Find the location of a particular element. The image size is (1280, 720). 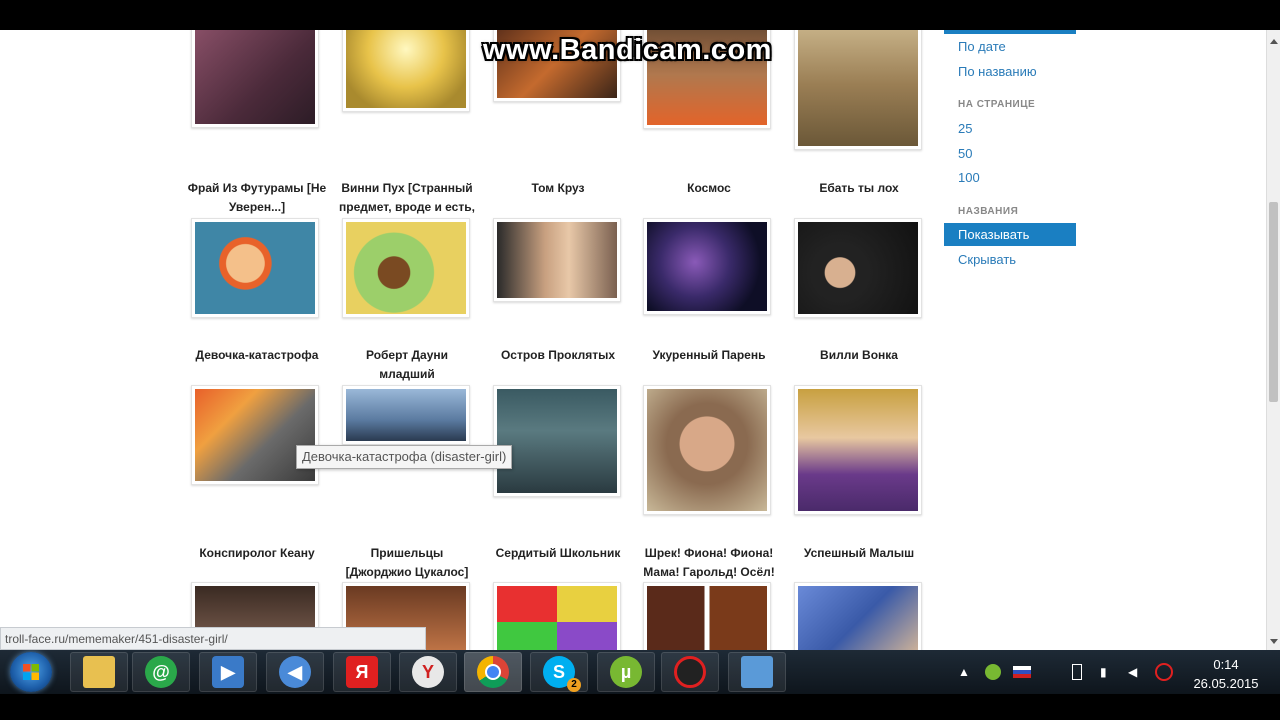

start-button is located at coordinates (31, 672).